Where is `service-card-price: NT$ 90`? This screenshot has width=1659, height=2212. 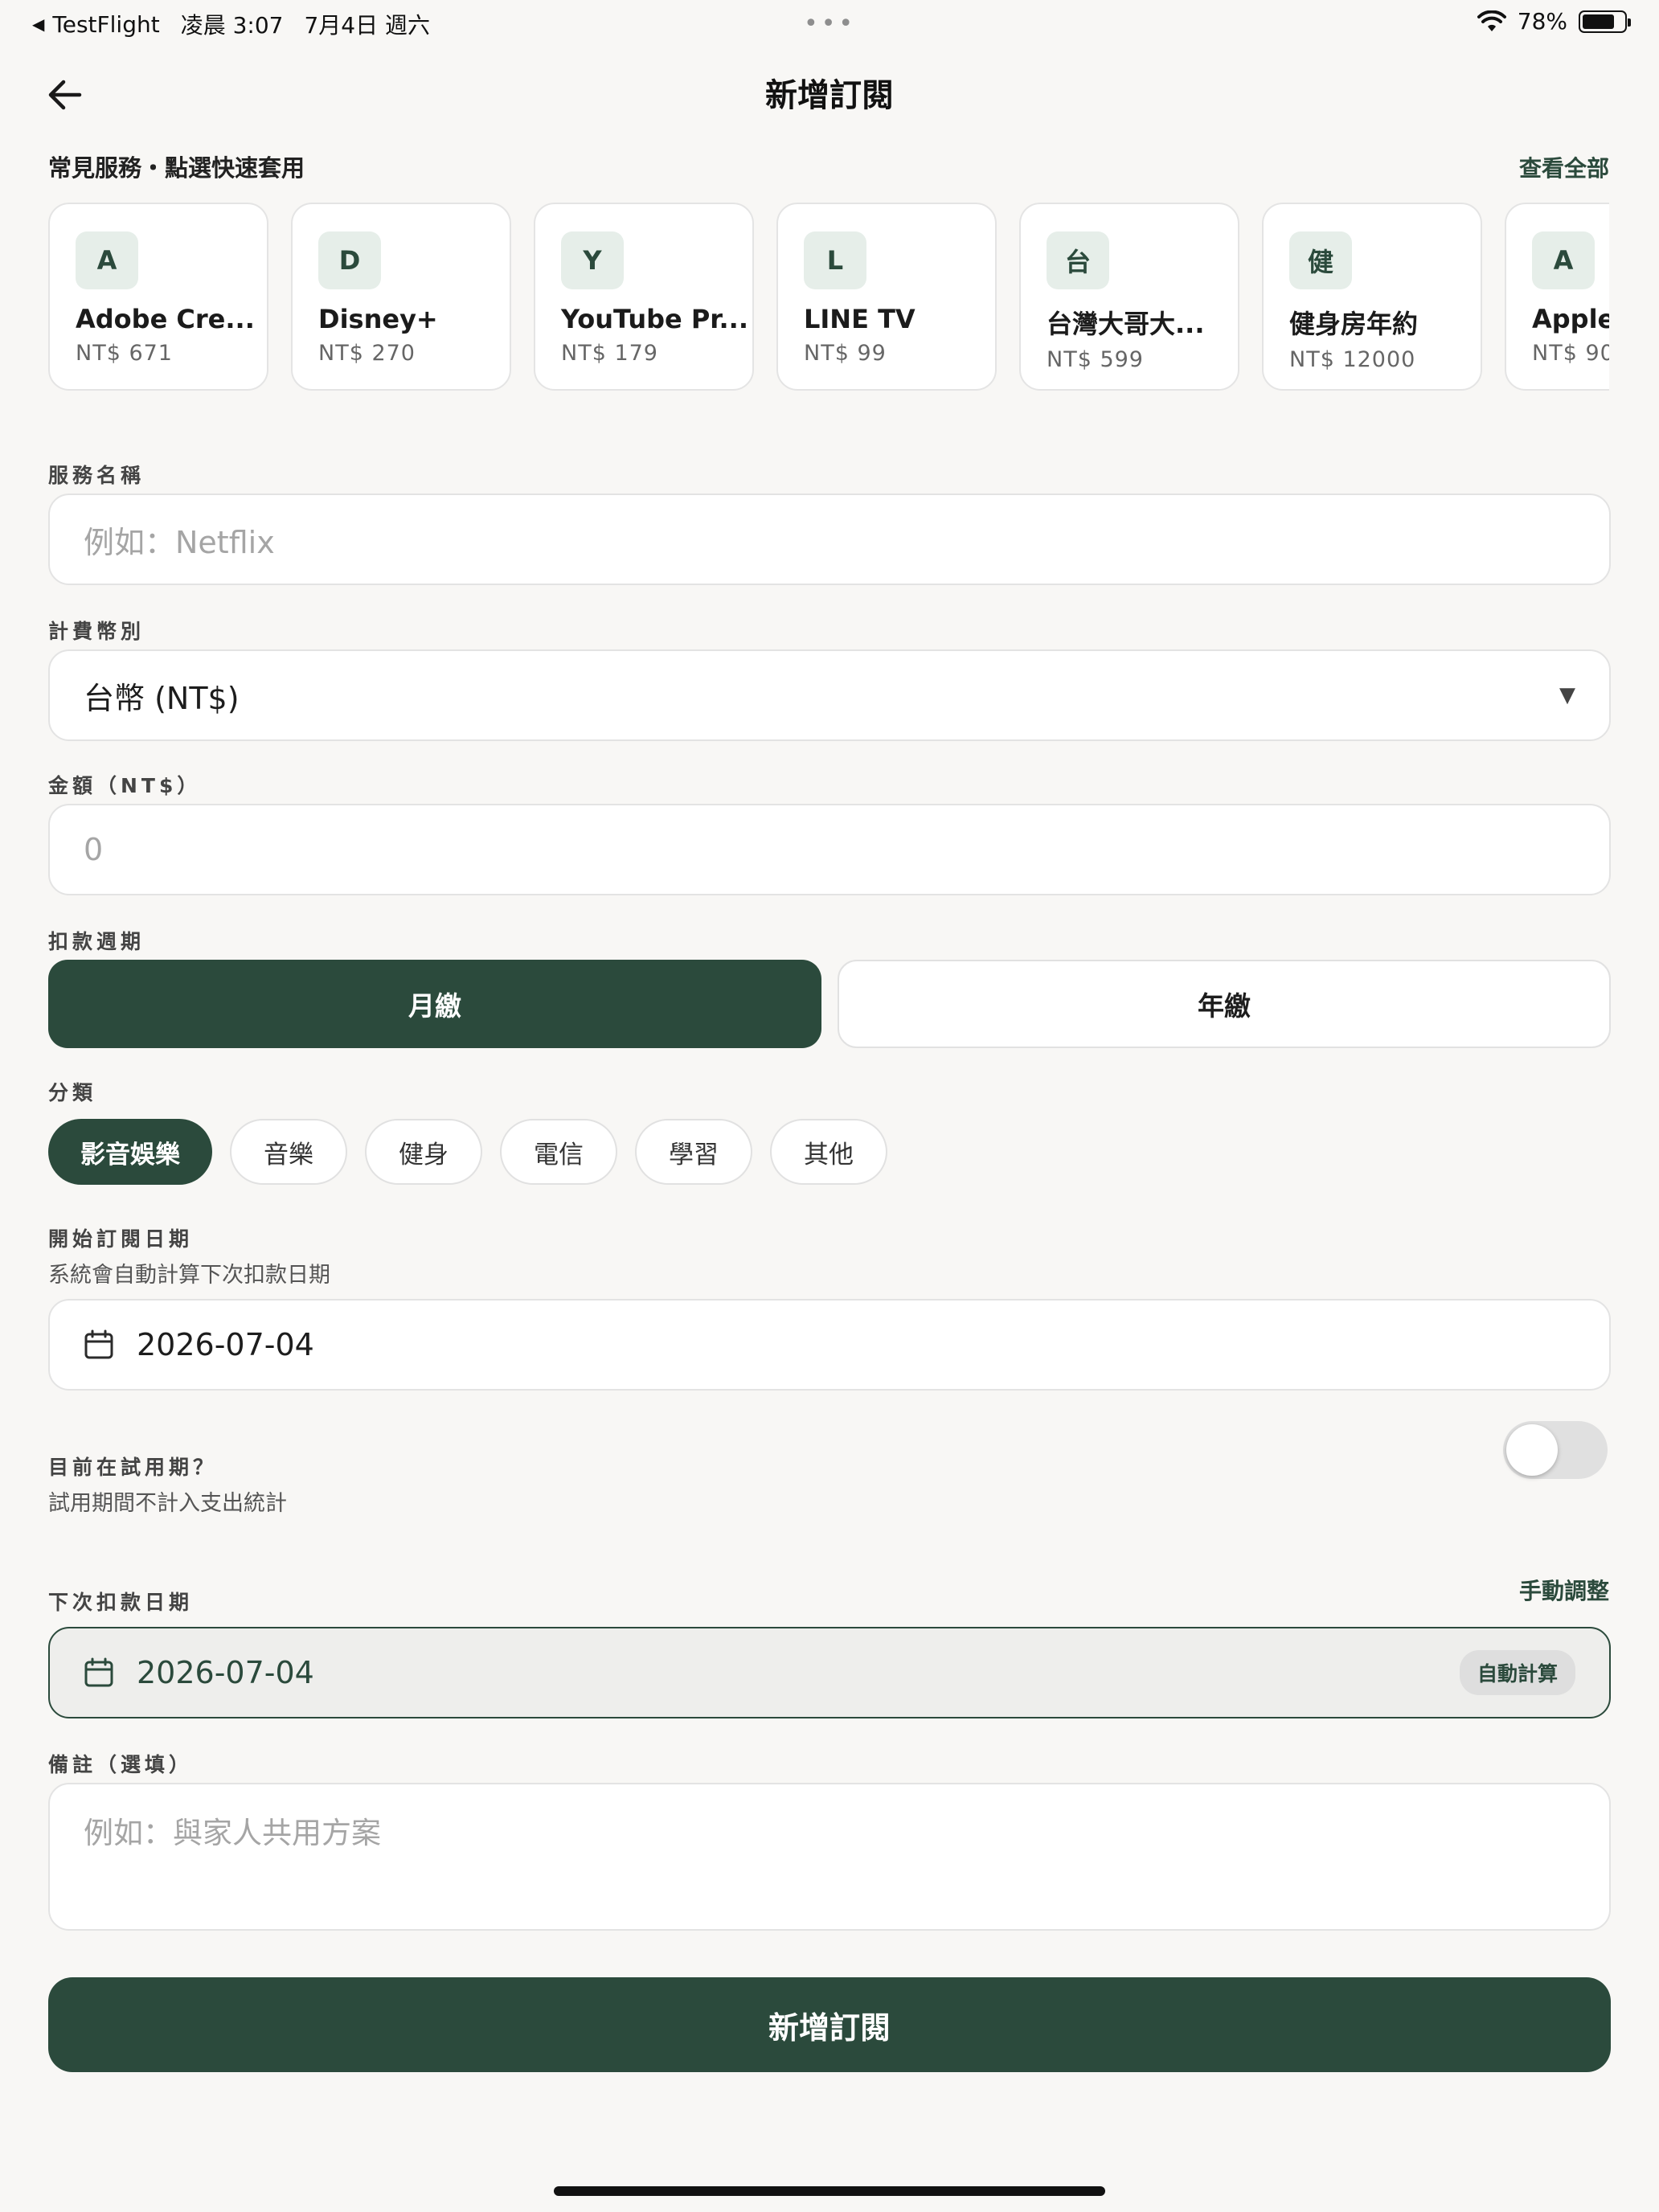
service-card-price: NT$ 90 is located at coordinates (1570, 353).